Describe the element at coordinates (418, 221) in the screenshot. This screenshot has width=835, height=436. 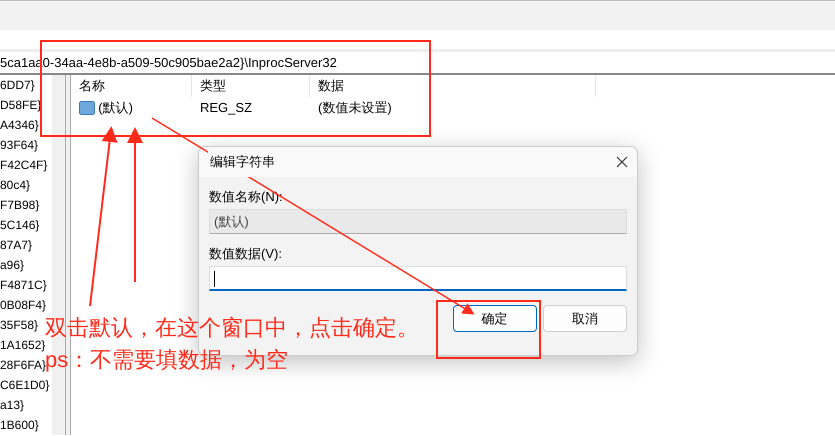
I see `input-field: (默认)` at that location.